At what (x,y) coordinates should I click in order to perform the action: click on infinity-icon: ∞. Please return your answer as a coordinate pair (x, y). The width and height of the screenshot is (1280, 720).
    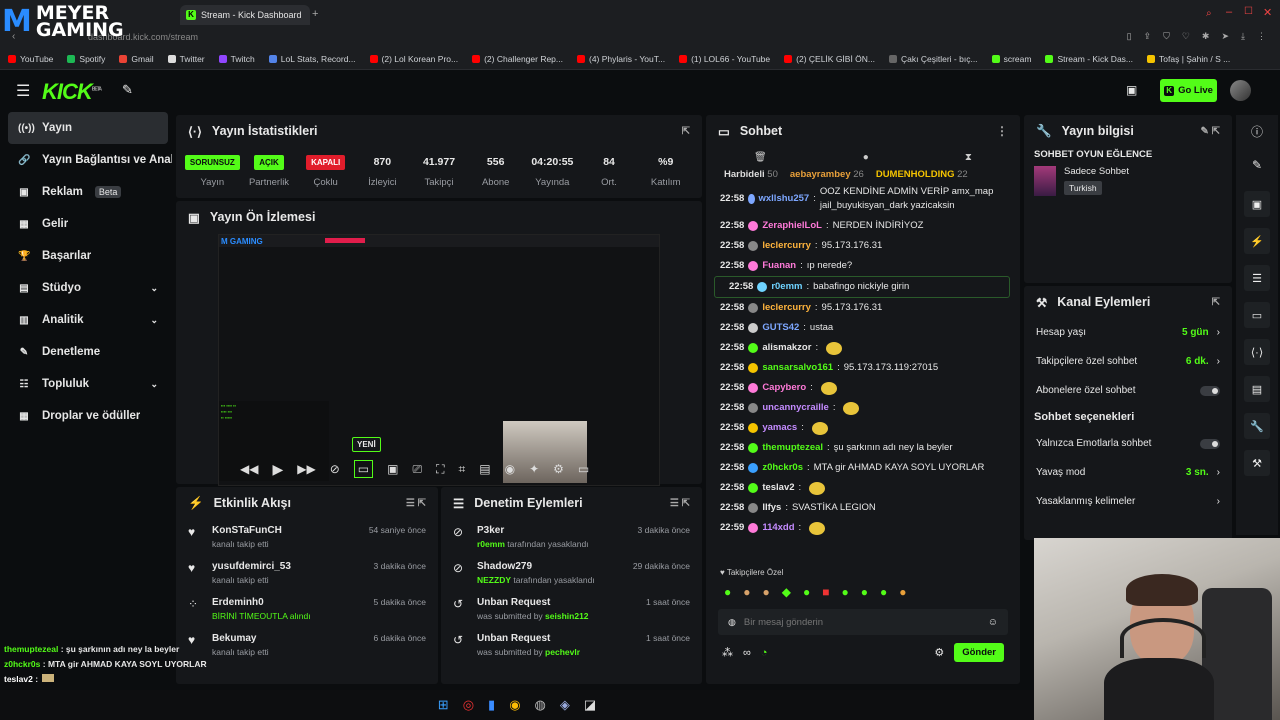
    Looking at the image, I should click on (747, 653).